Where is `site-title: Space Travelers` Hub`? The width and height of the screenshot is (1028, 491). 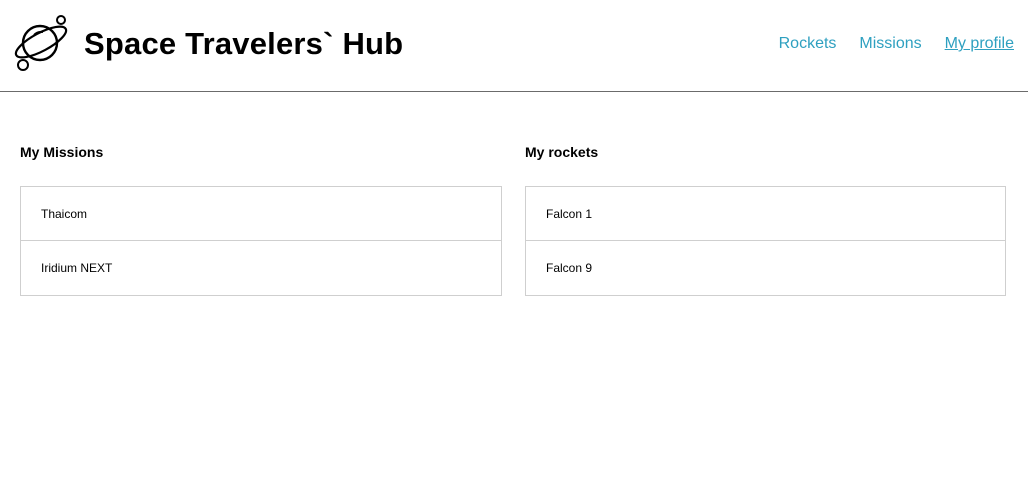
site-title: Space Travelers` Hub is located at coordinates (244, 43).